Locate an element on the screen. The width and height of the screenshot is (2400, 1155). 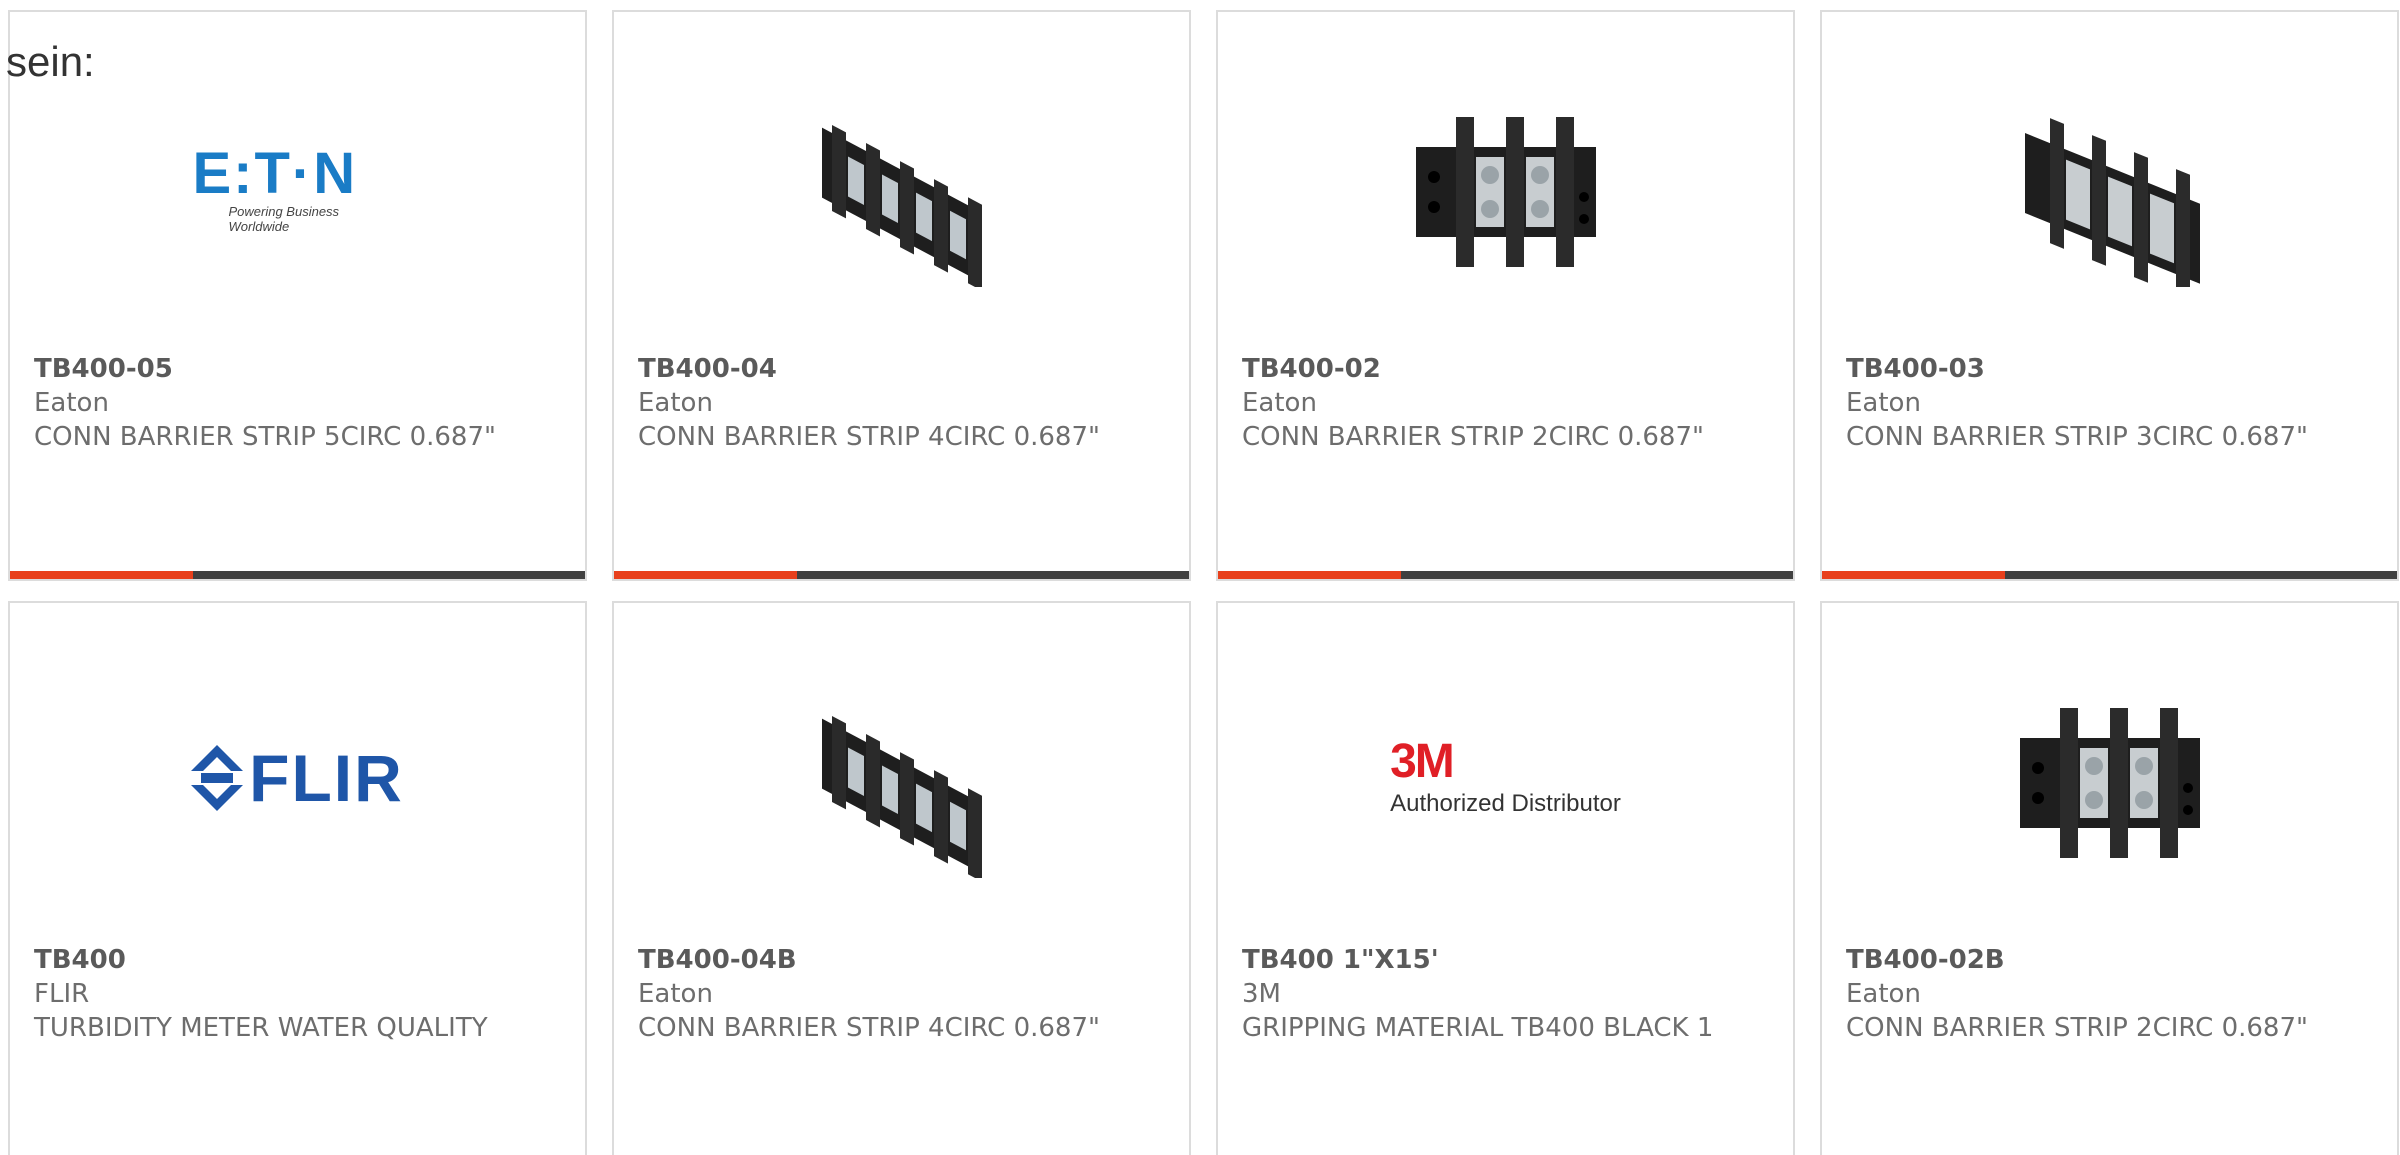
manufacturer-name: FLIR is located at coordinates (62, 994).